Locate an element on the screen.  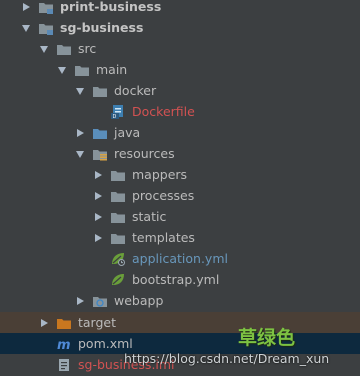
tree-item-label: bootstrap.yml is located at coordinates (176, 279).